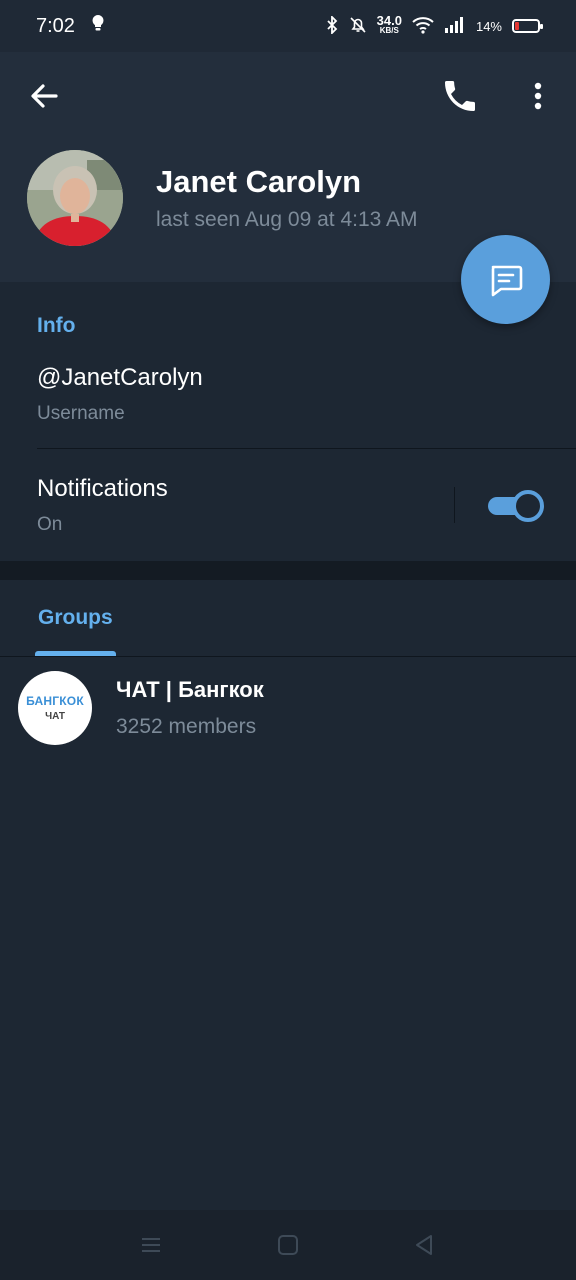 The image size is (576, 1280). What do you see at coordinates (75, 198) in the screenshot?
I see `profile-avatar` at bounding box center [75, 198].